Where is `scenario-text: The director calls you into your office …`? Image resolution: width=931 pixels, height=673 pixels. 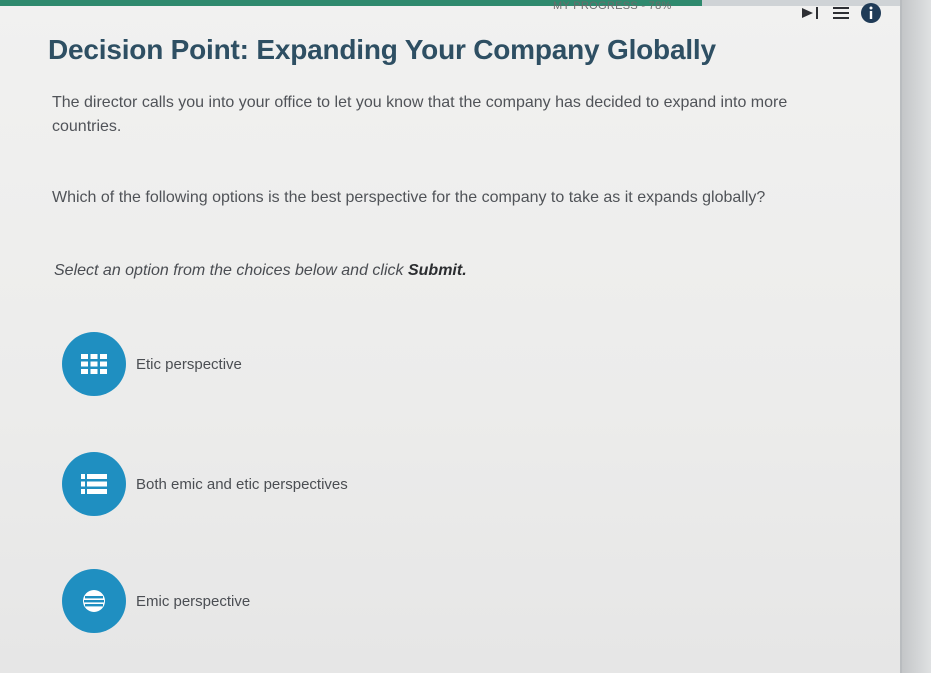
scenario-text: The director calls you into your office … is located at coordinates (420, 114).